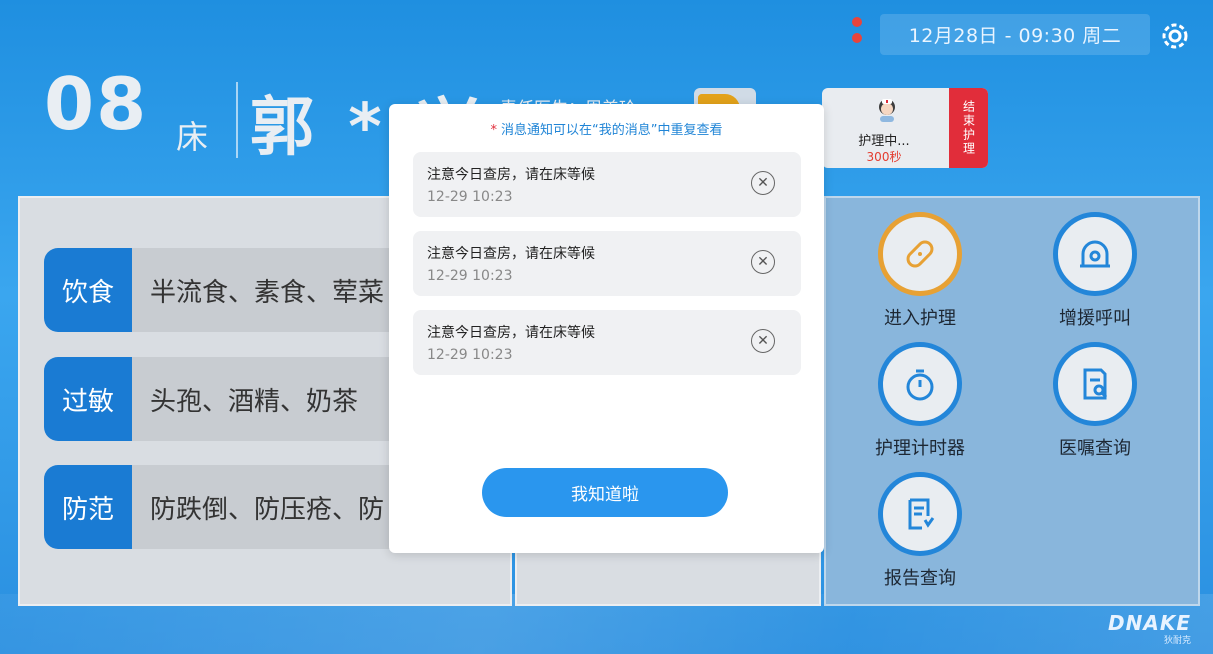 This screenshot has height=654, width=1213. I want to click on action-nursing-timer: 护理计时器, so click(920, 401).